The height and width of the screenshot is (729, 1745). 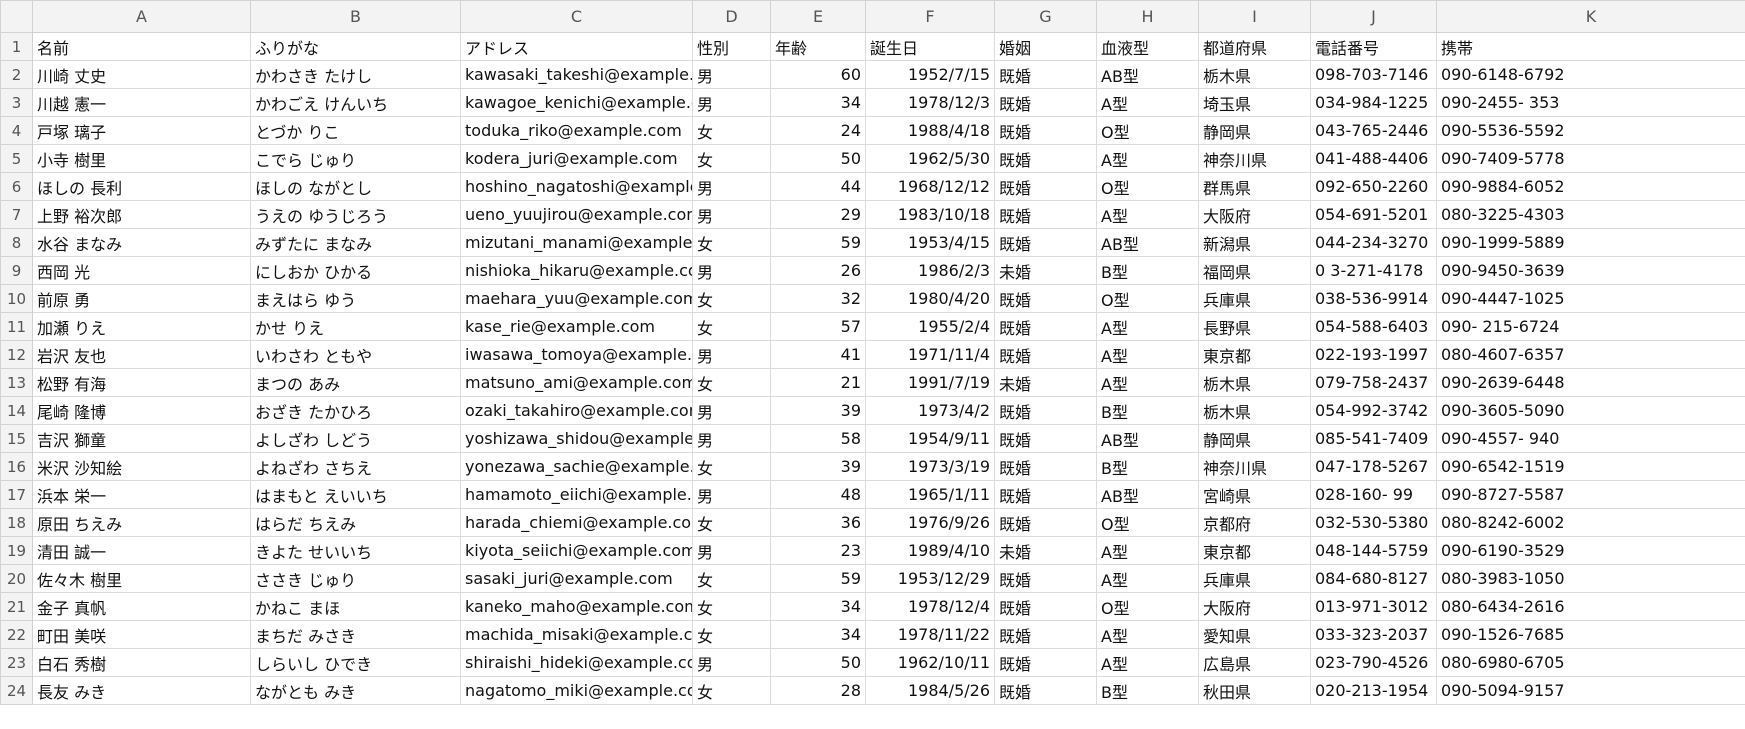 I want to click on cell-k5: 090-7409-5778, so click(x=1590, y=158).